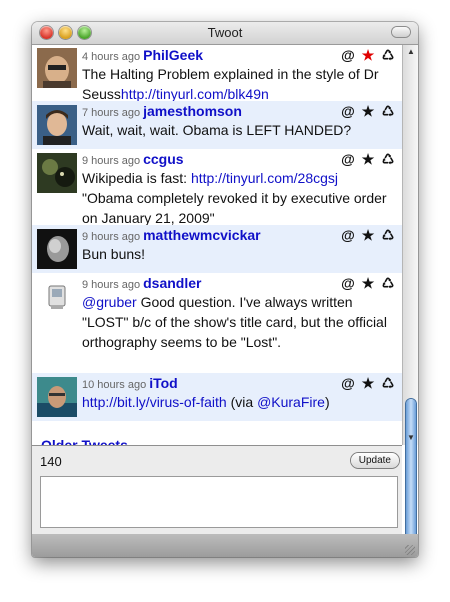  I want to click on tweet-time: 4 hours ago, so click(111, 57).